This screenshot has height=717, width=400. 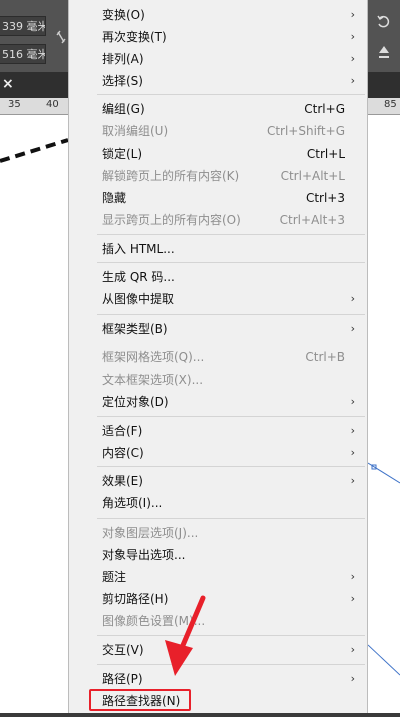 I want to click on menu-item-shortcut: Ctrl+Alt+L, so click(x=312, y=176).